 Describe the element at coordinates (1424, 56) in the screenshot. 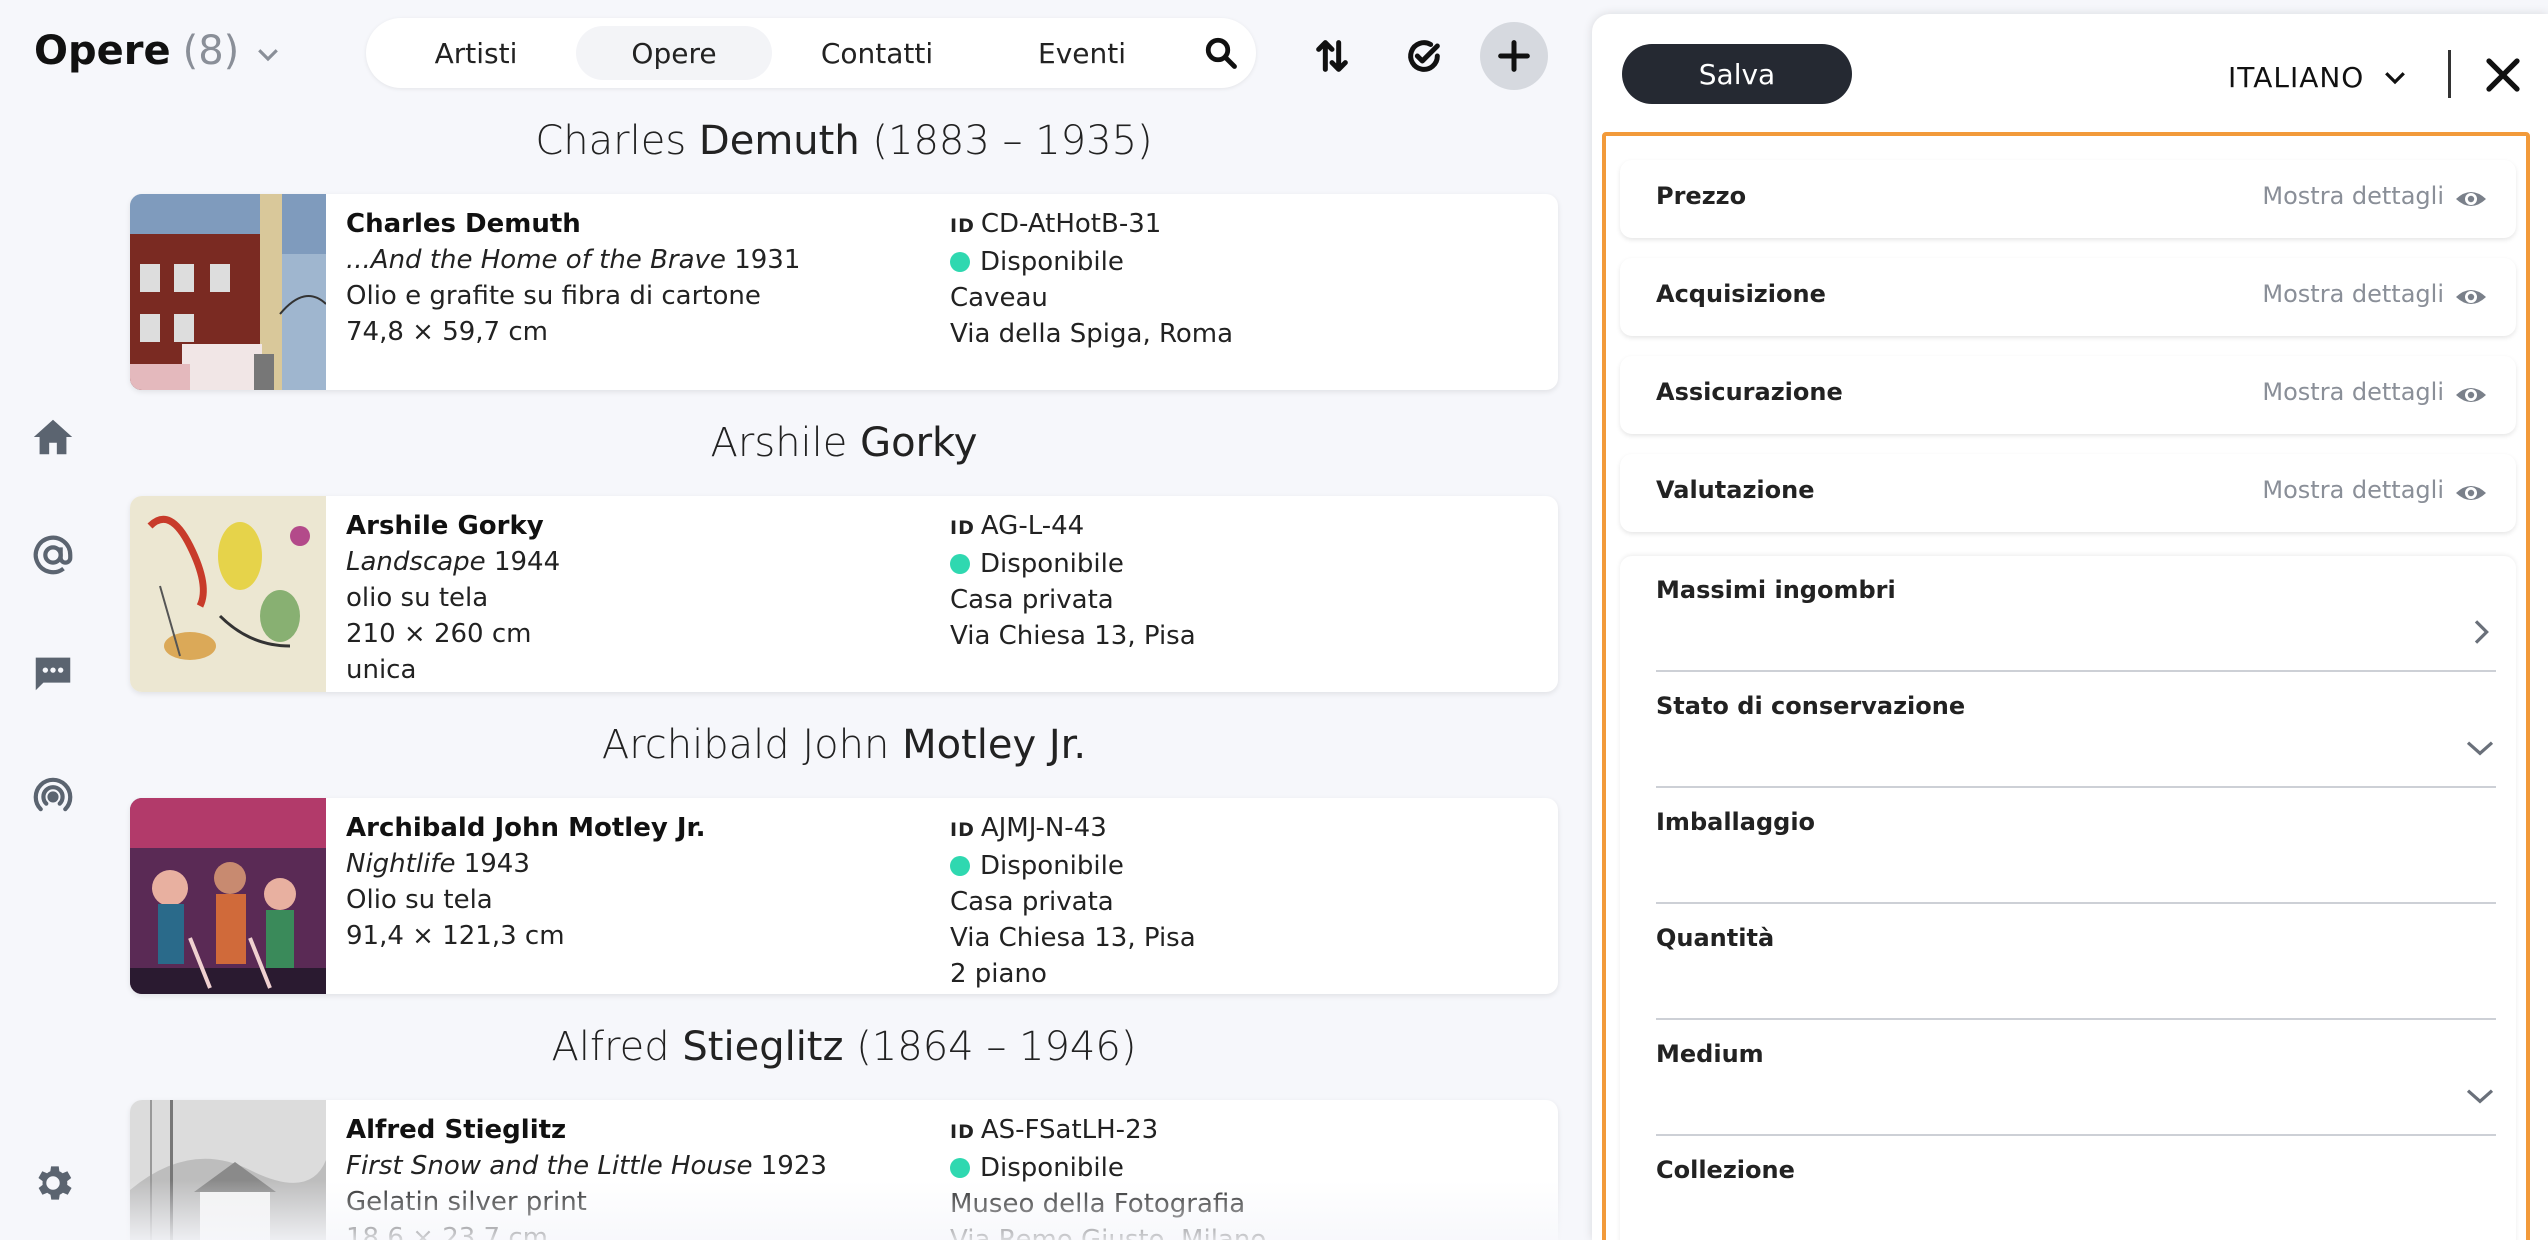

I see `check-circle-icon` at that location.